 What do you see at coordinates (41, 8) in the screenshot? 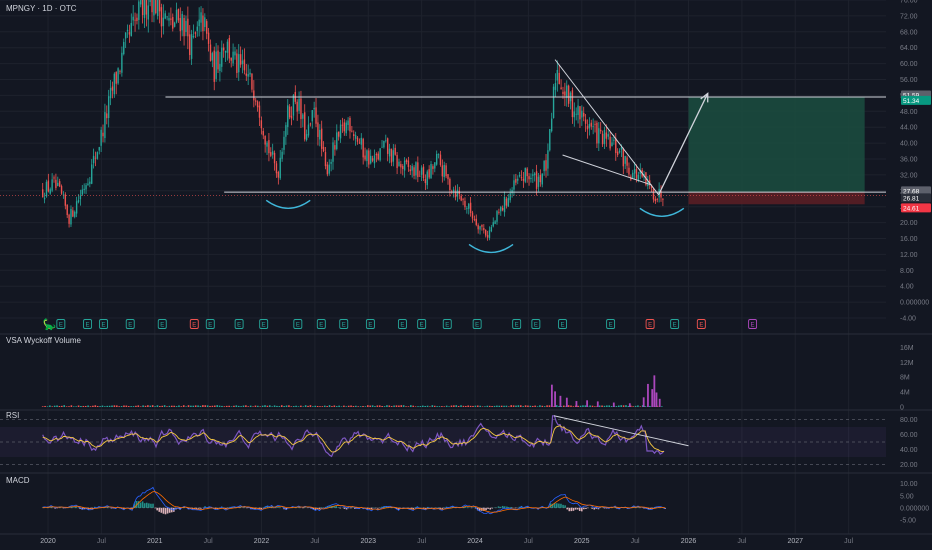
I see `ticker-title: MPNGY · 1D · OTC` at bounding box center [41, 8].